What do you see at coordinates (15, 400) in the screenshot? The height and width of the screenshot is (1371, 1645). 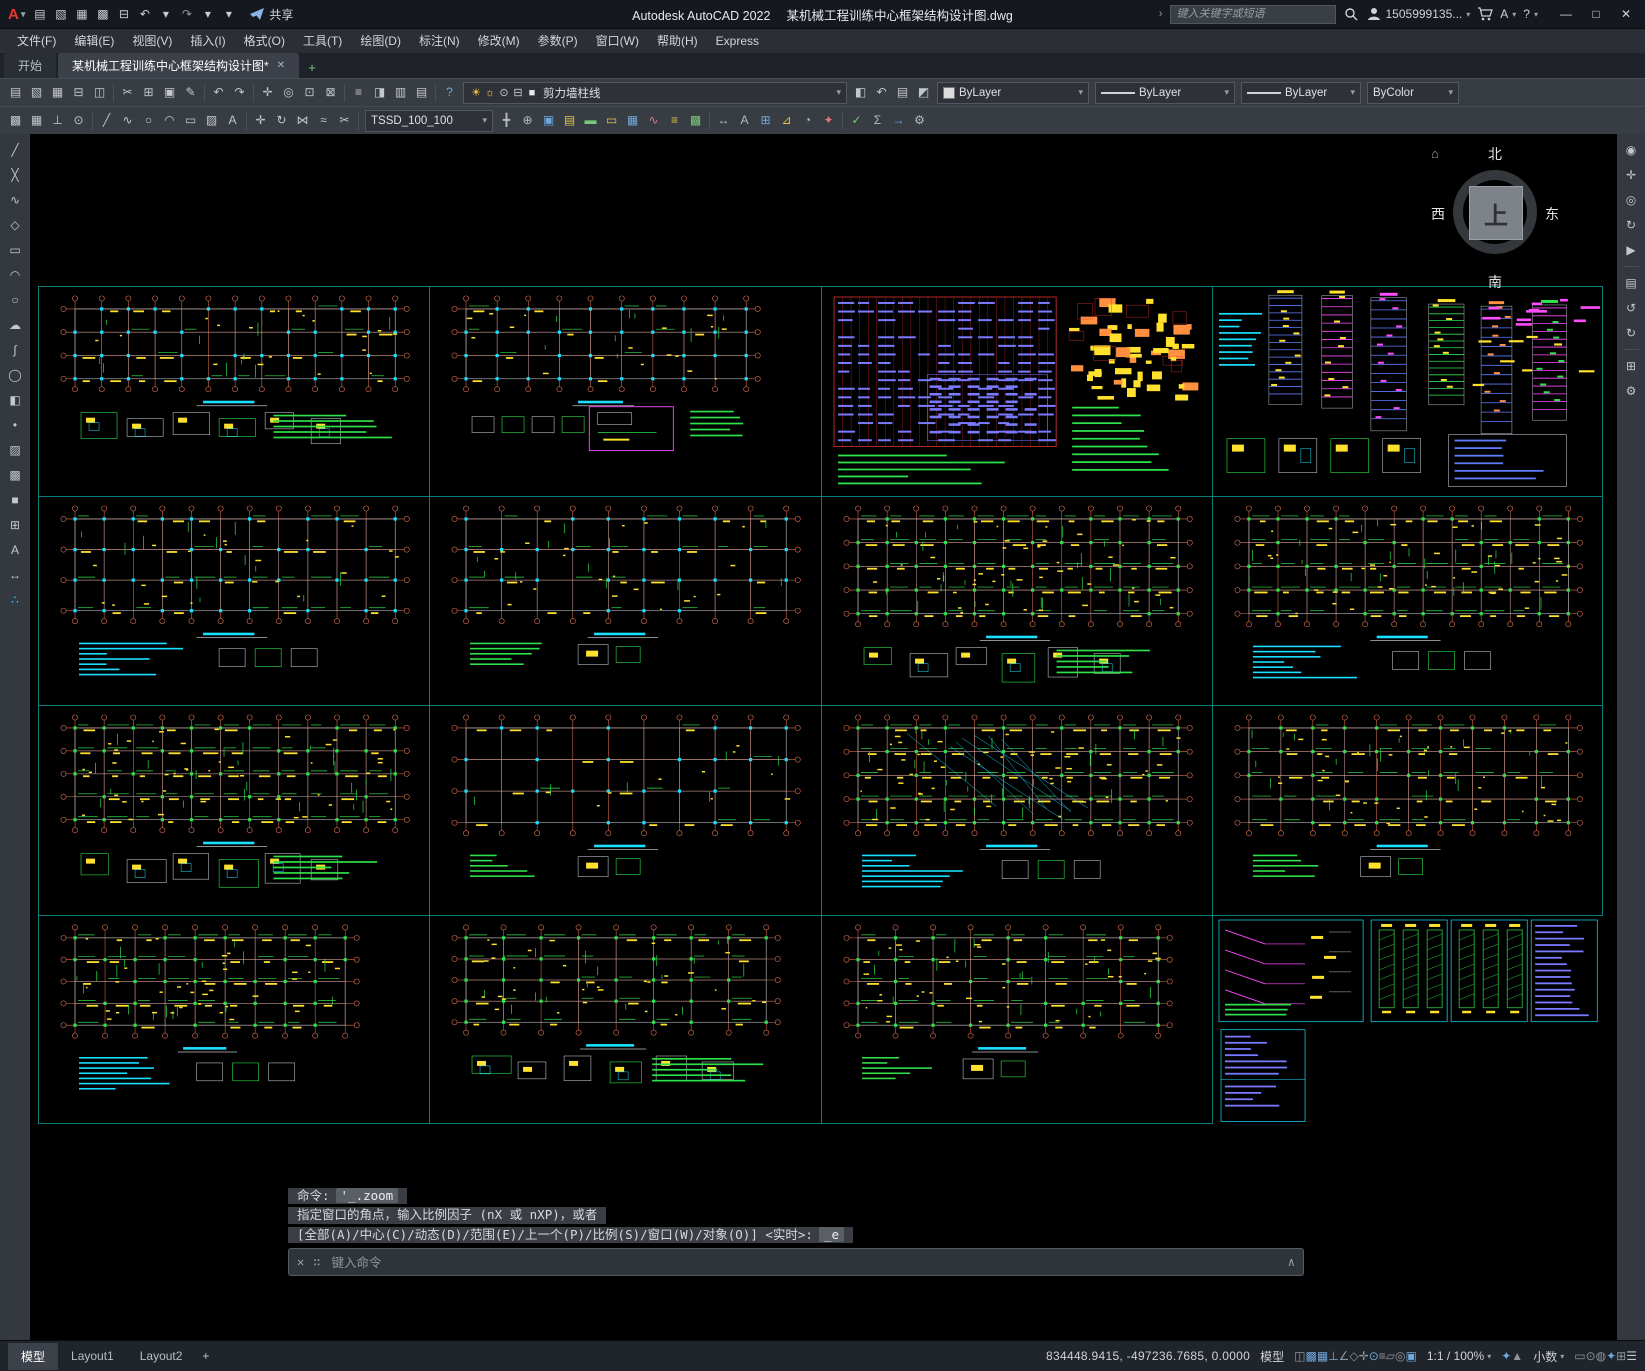 I see `insert-block-icon: ◧` at bounding box center [15, 400].